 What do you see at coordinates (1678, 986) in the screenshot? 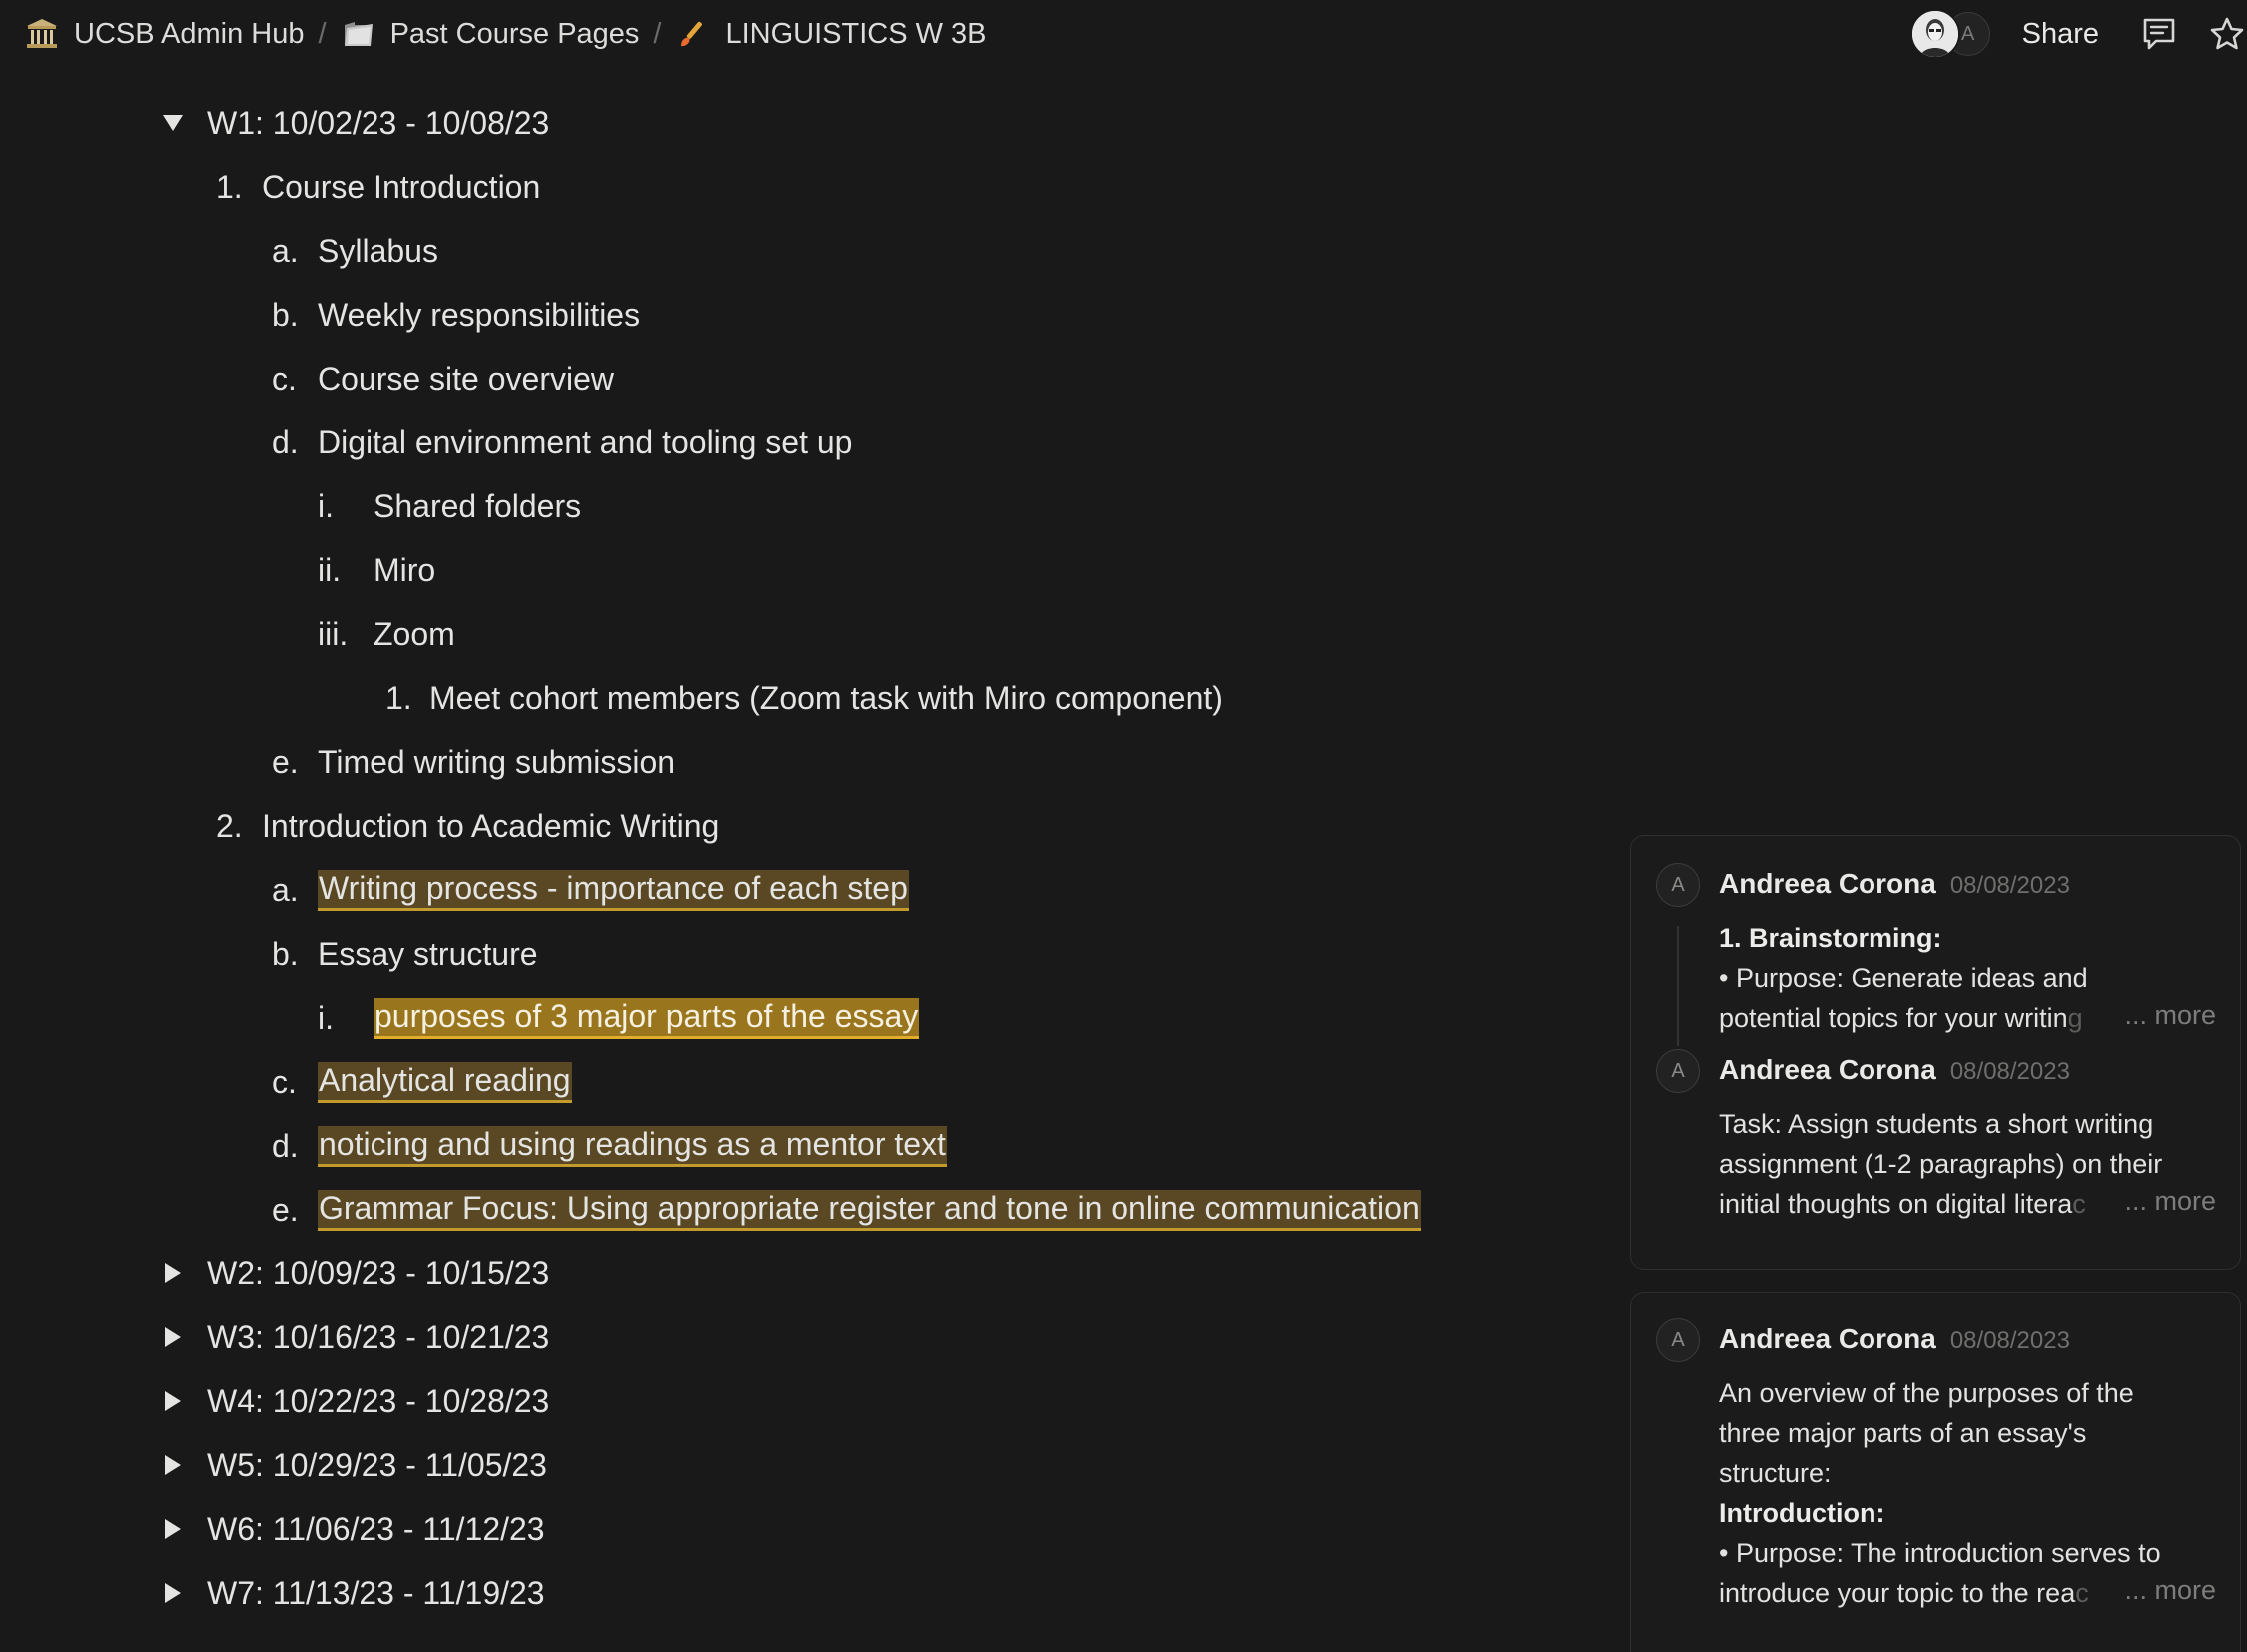
I see `thread-line` at bounding box center [1678, 986].